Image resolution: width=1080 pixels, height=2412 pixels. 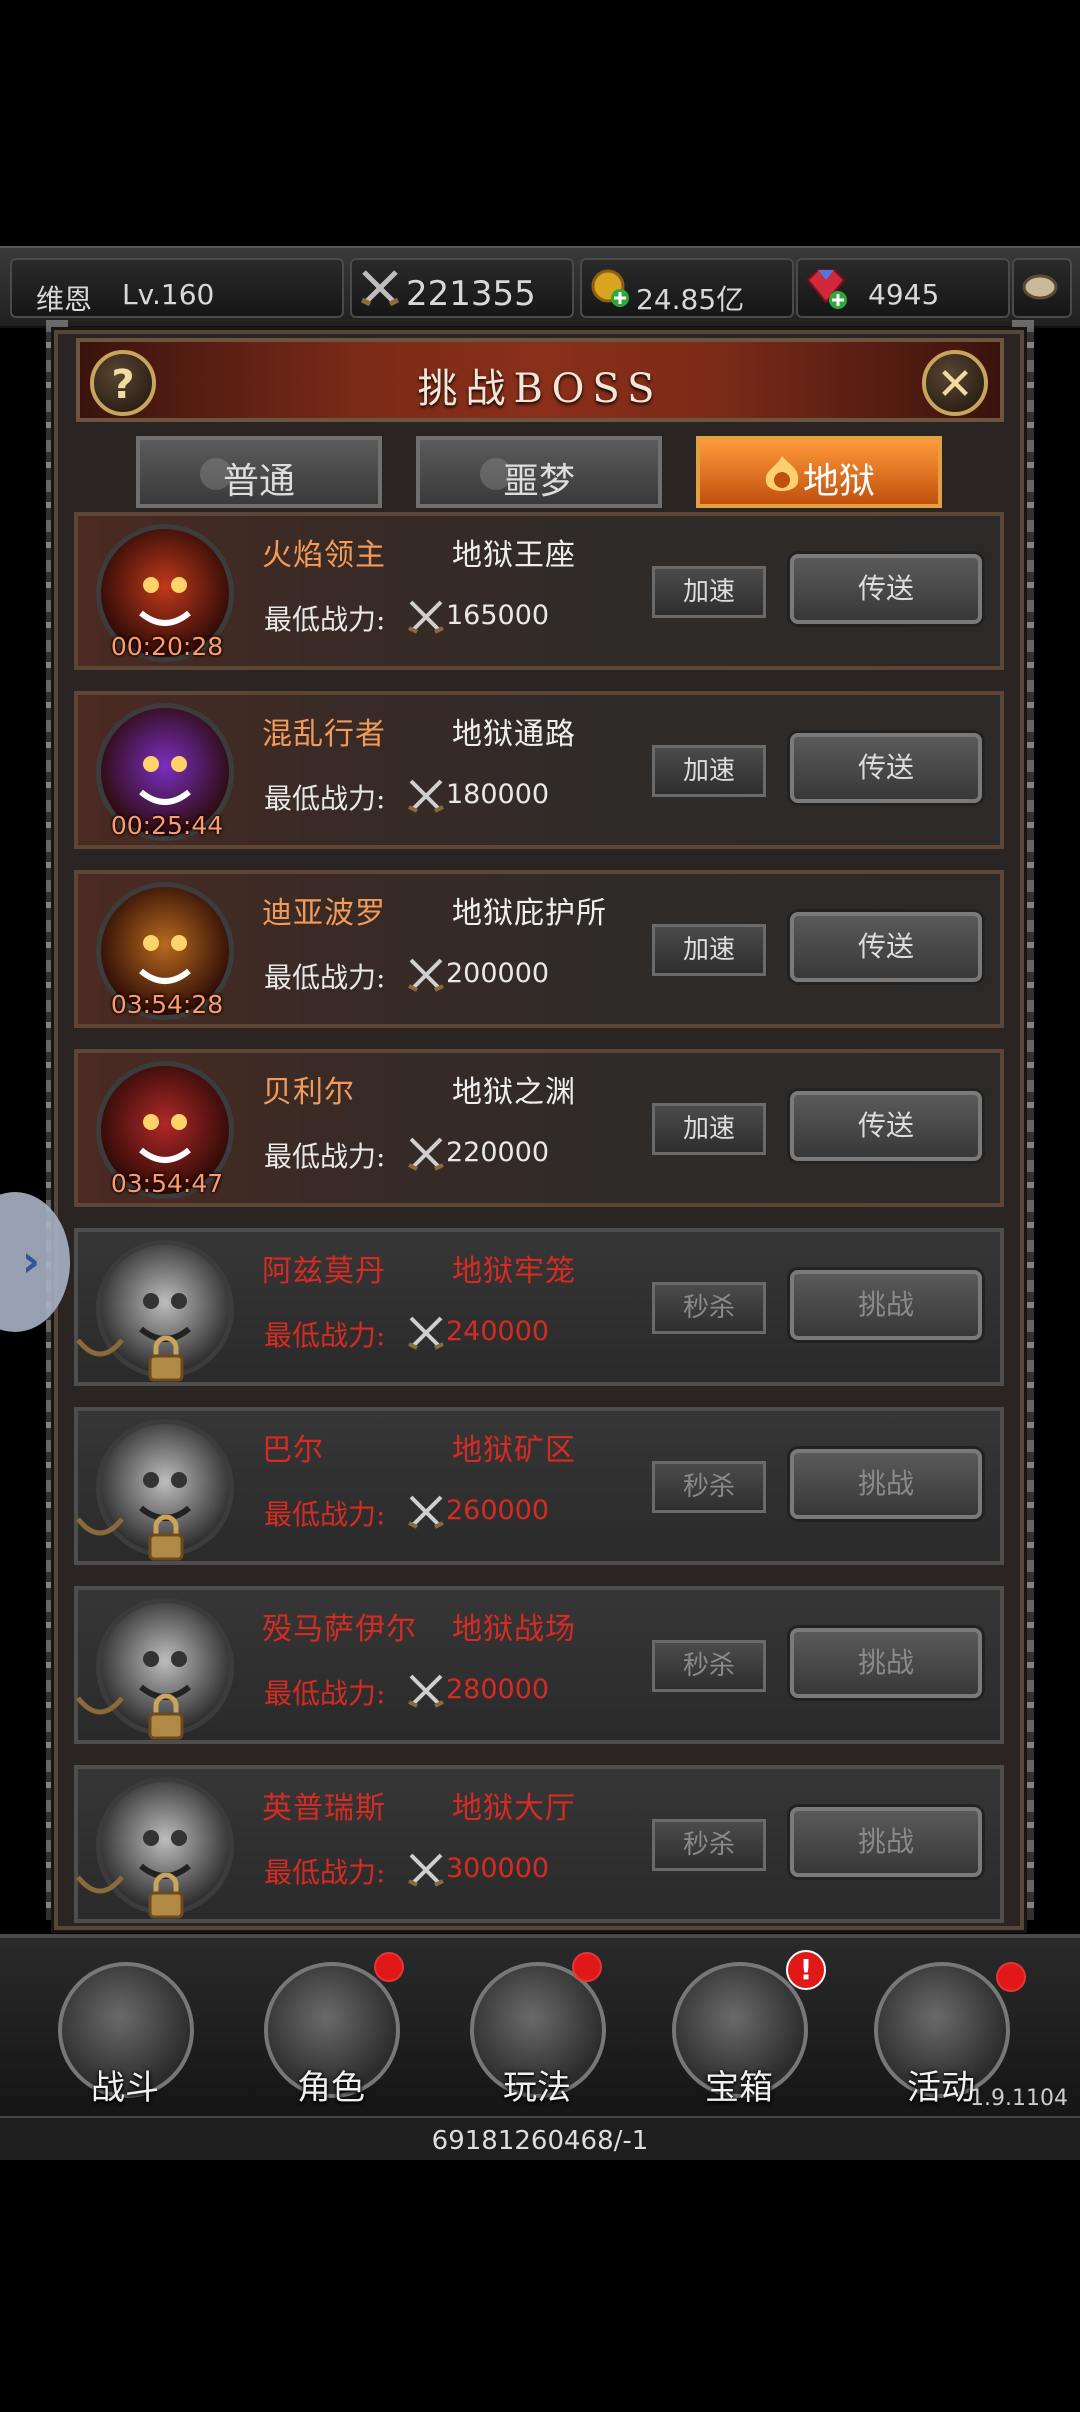 I want to click on boss-respawn-timer: 03:54:28, so click(x=167, y=1004).